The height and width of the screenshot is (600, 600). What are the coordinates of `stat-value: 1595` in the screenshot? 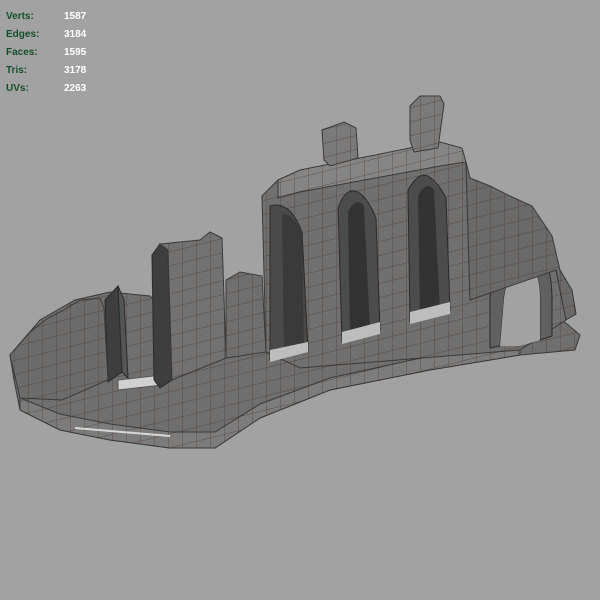 It's located at (75, 52).